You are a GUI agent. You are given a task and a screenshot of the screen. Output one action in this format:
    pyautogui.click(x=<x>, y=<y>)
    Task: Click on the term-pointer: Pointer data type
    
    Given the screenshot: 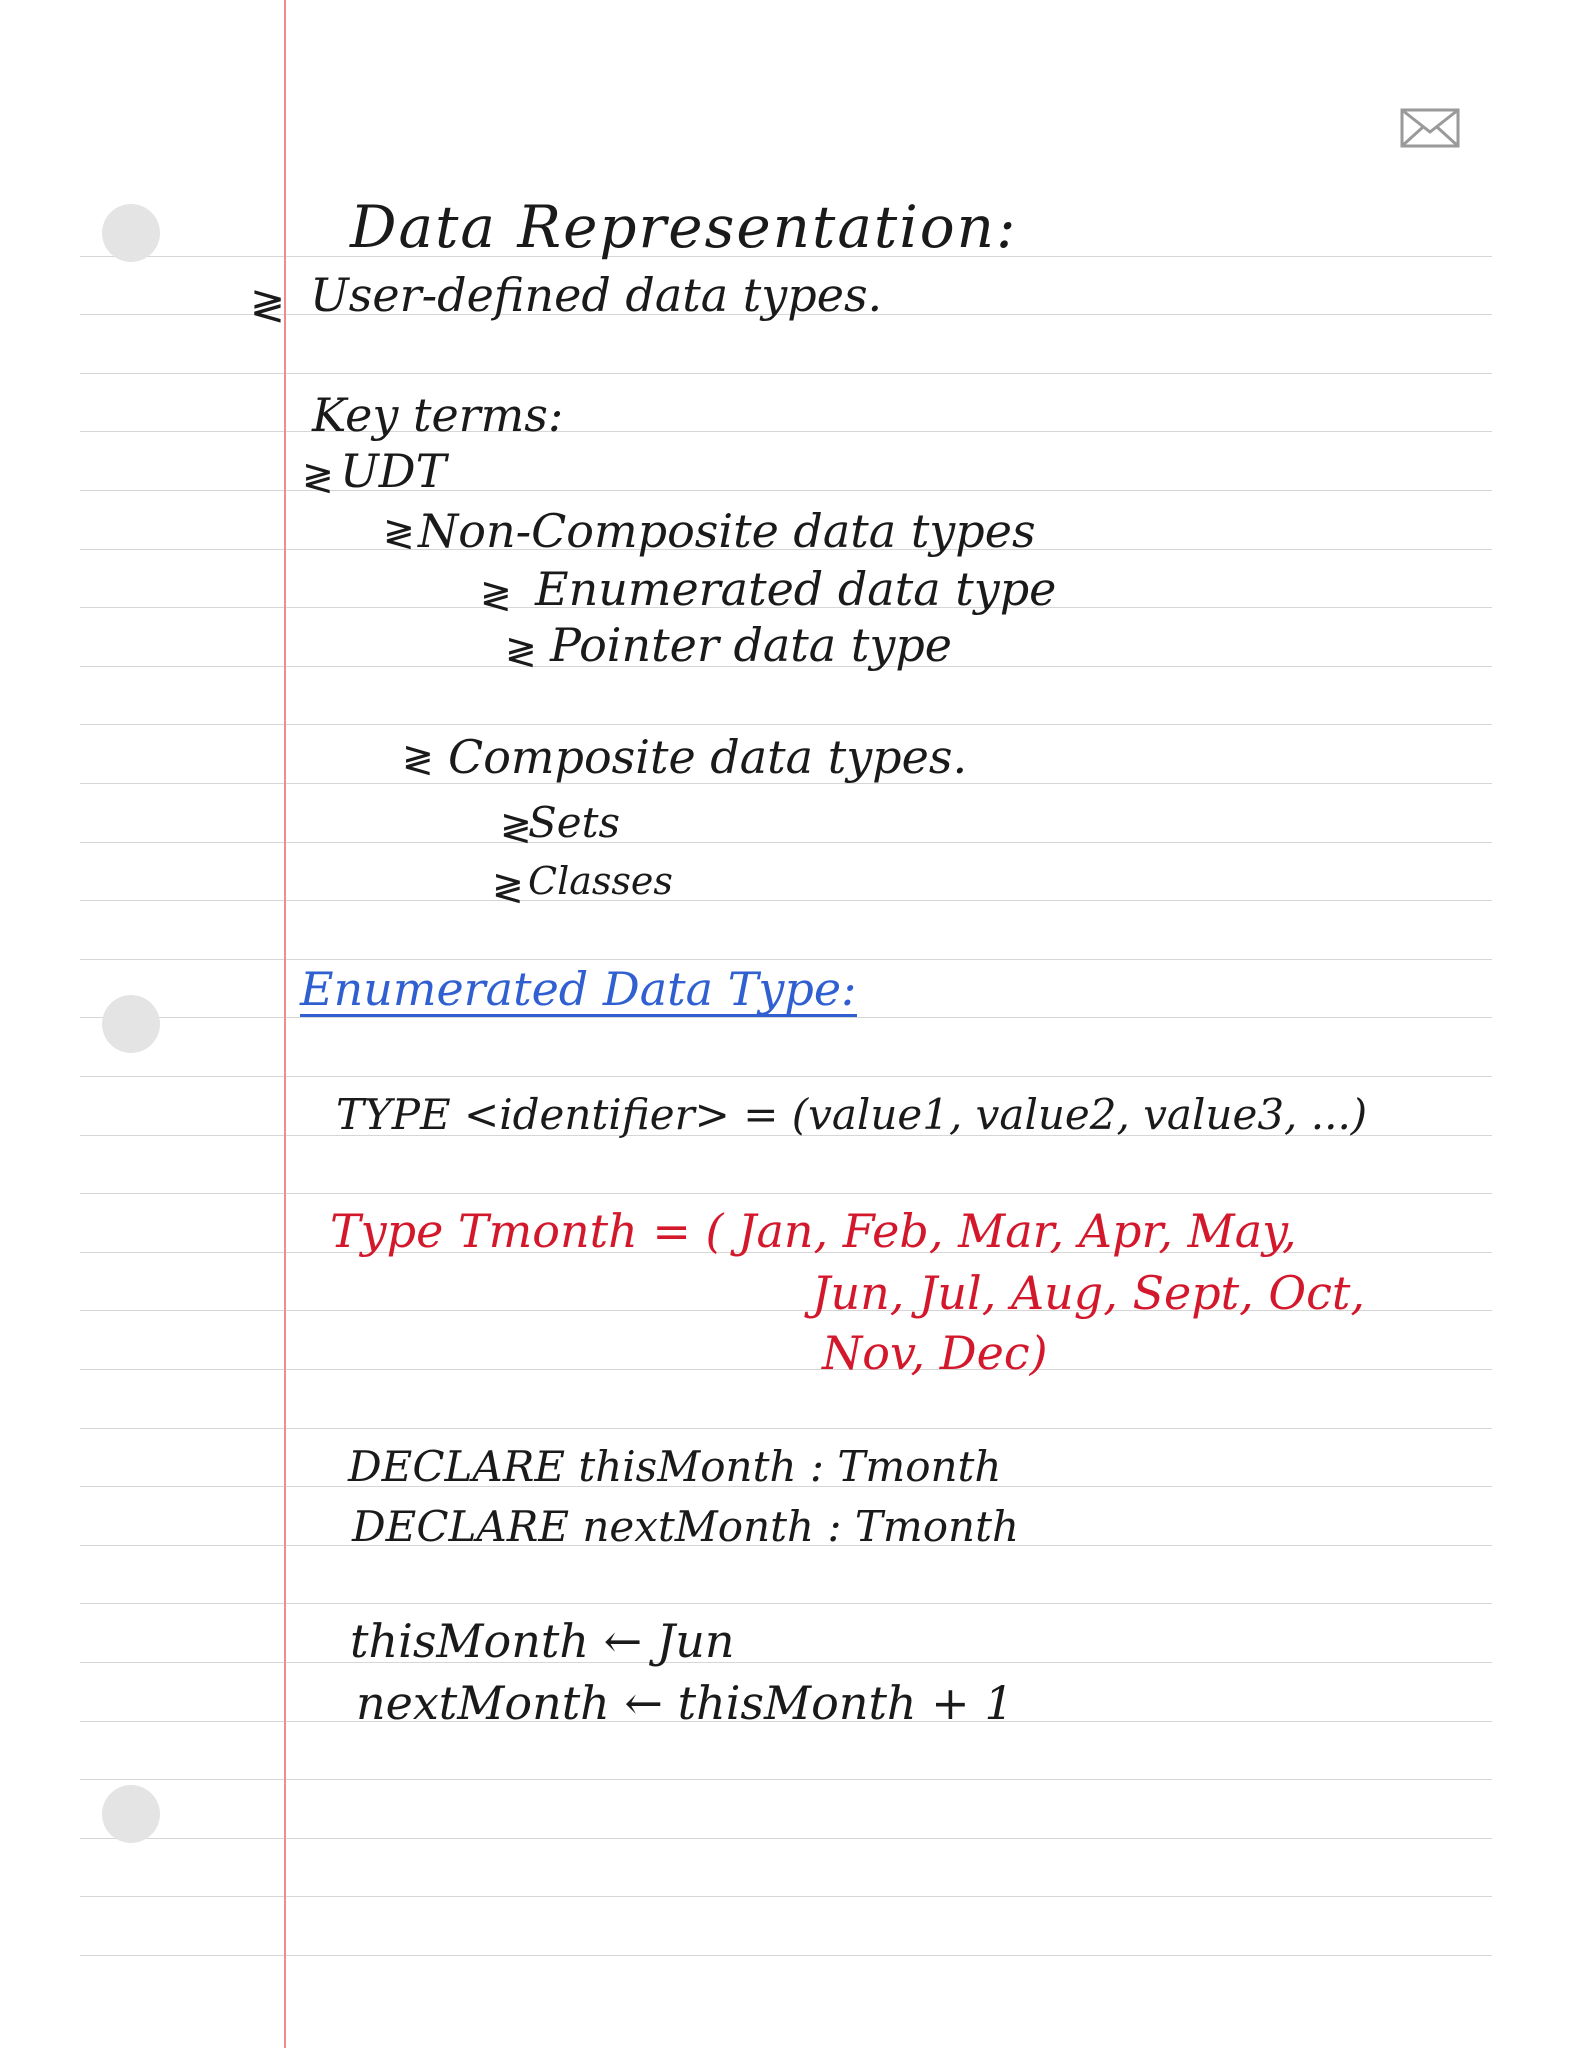 What is the action you would take?
    pyautogui.click(x=751, y=645)
    